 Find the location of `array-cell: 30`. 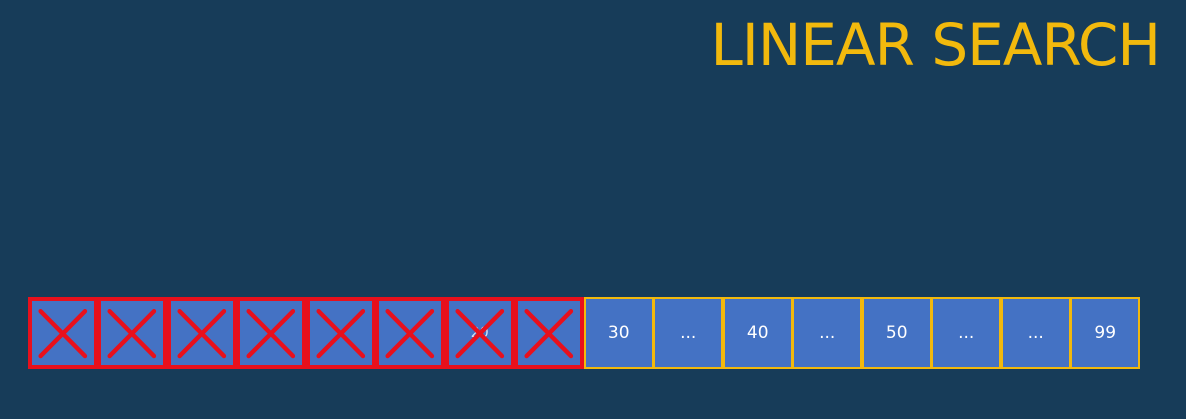

array-cell: 30 is located at coordinates (618, 333).